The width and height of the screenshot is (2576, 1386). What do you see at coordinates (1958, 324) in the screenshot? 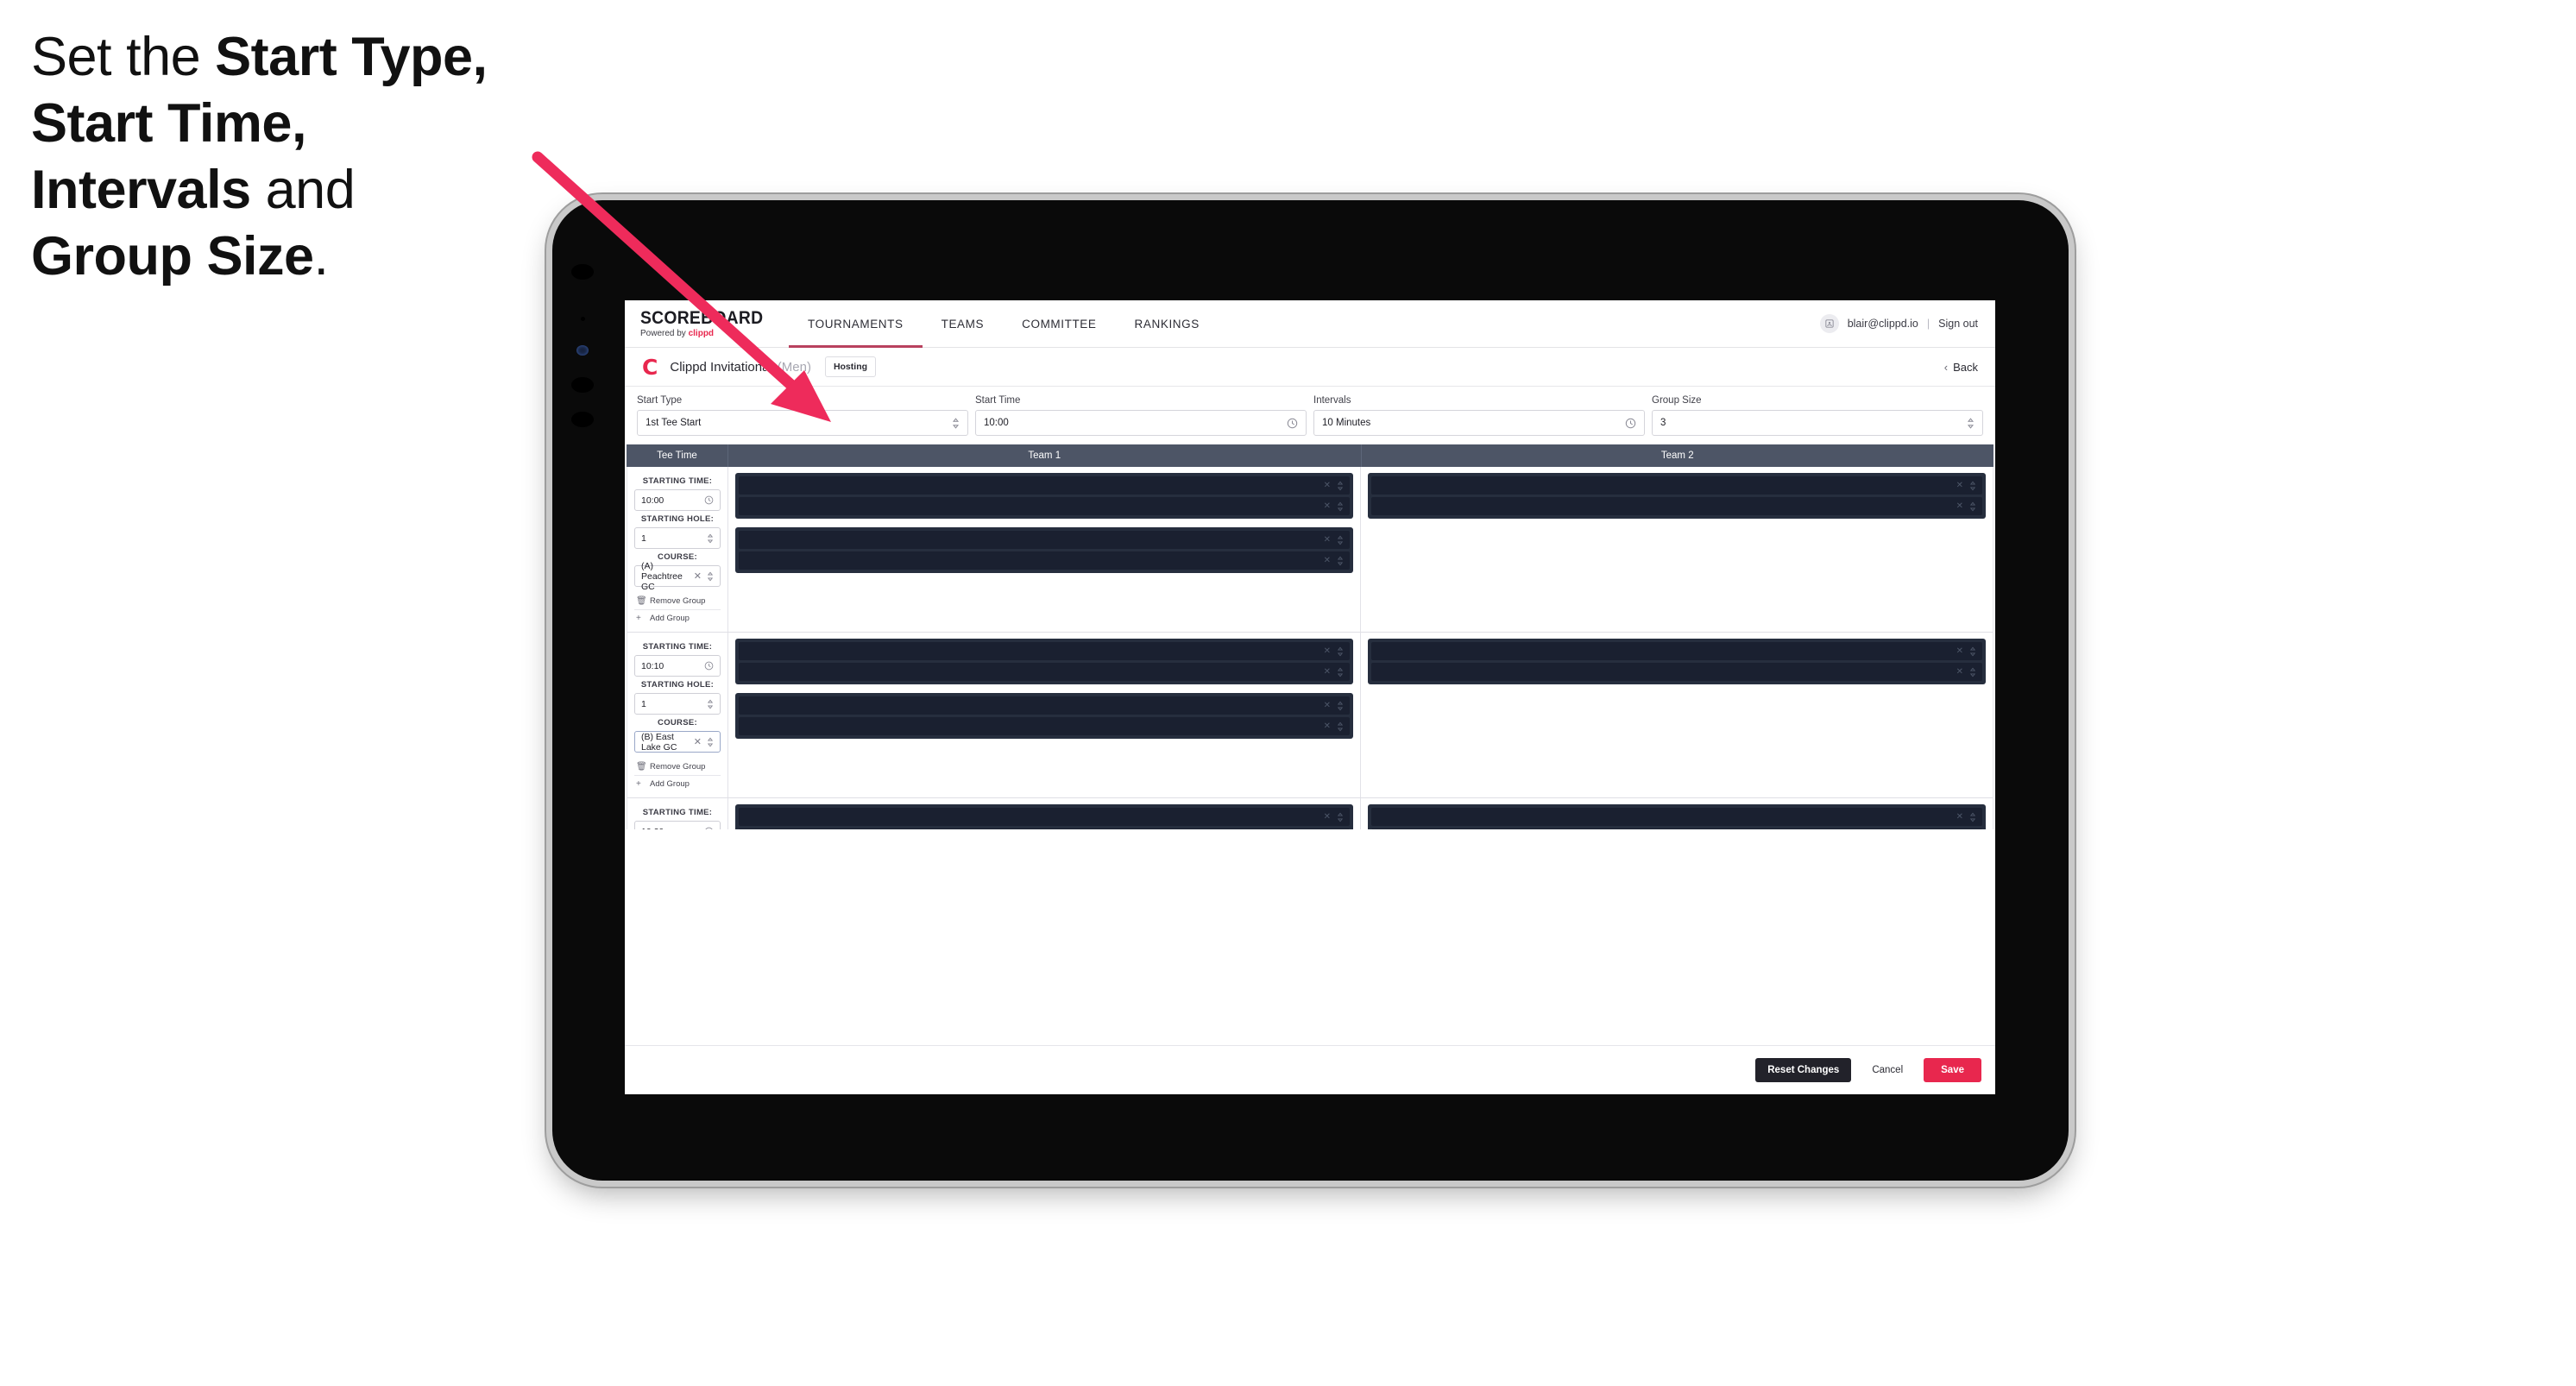
I see `sign-out-link: Sign out` at bounding box center [1958, 324].